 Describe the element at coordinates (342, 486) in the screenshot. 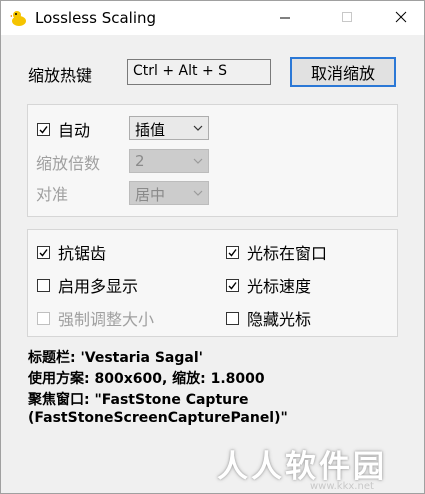

I see `watermark-url: www.kkx.net` at that location.